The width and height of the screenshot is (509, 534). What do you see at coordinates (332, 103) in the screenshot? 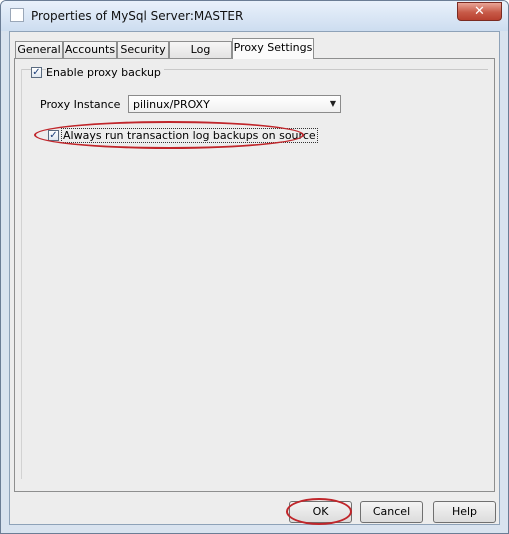
I see `chevron-down-icon: ▼` at bounding box center [332, 103].